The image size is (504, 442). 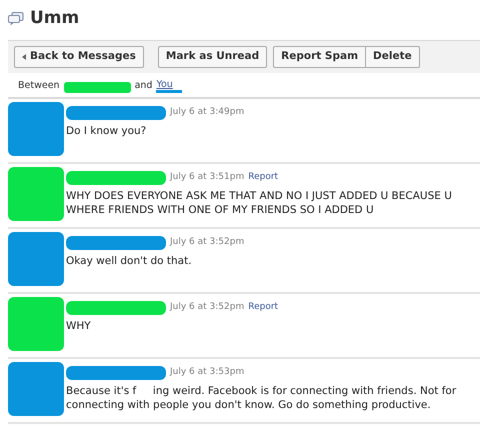 I want to click on message-text: WHY, so click(x=79, y=326).